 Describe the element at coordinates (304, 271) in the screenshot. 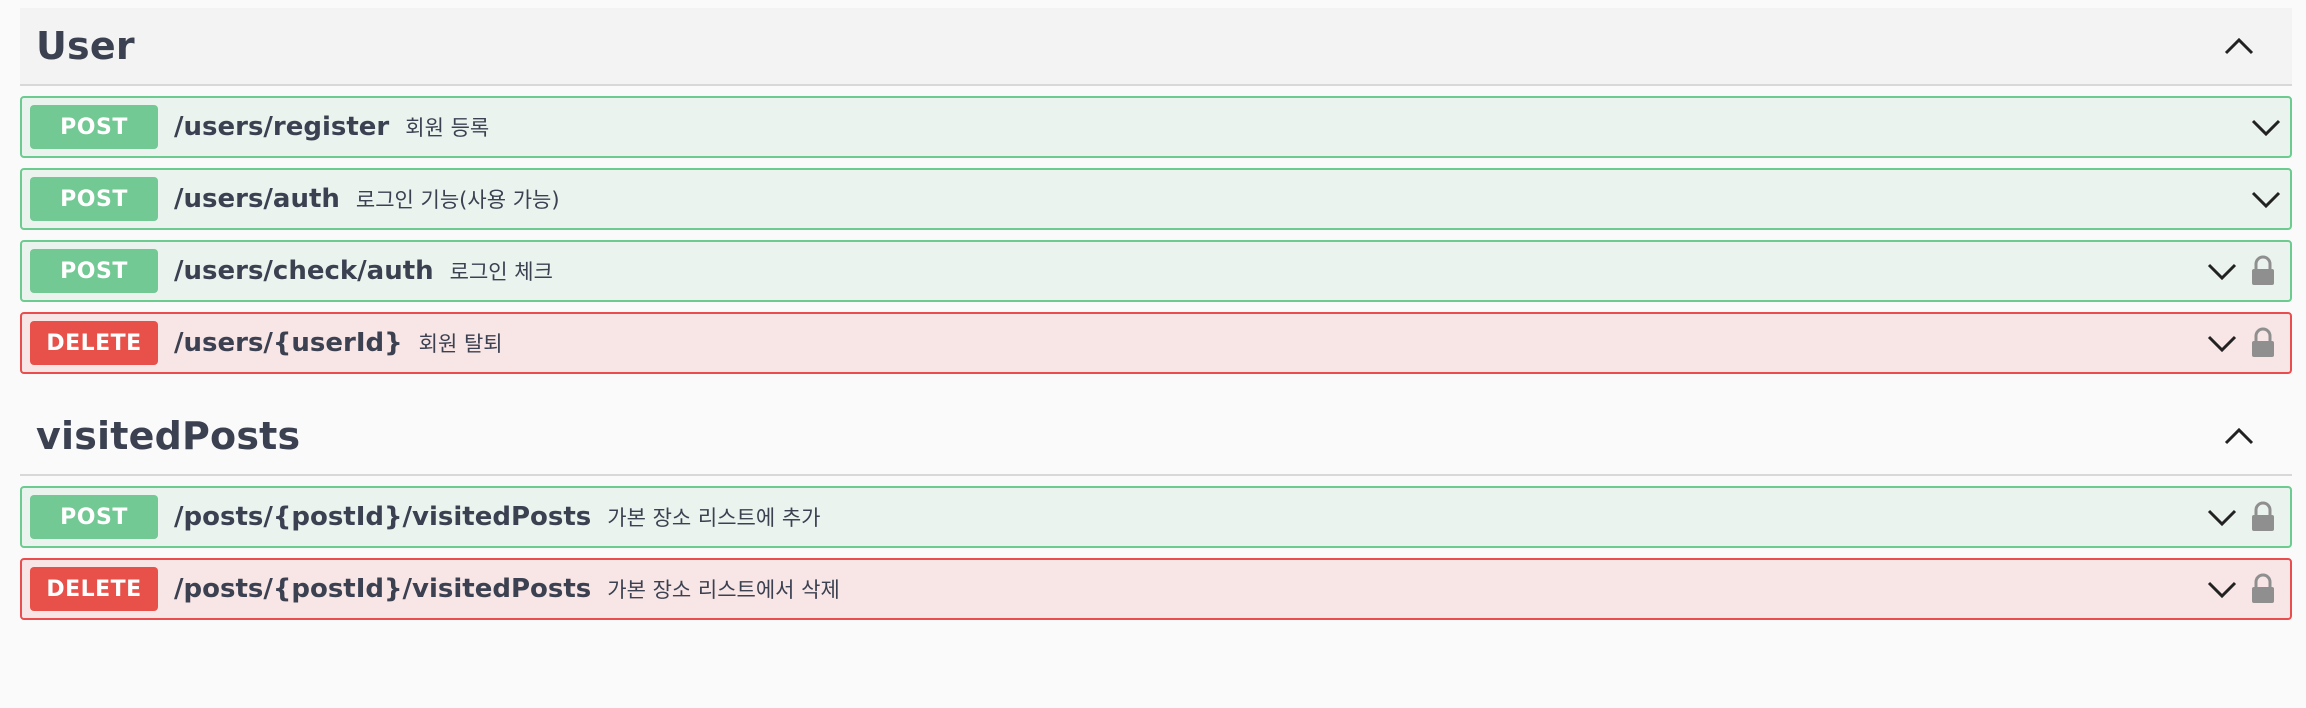

I see `operation-path: /users/check/auth` at that location.